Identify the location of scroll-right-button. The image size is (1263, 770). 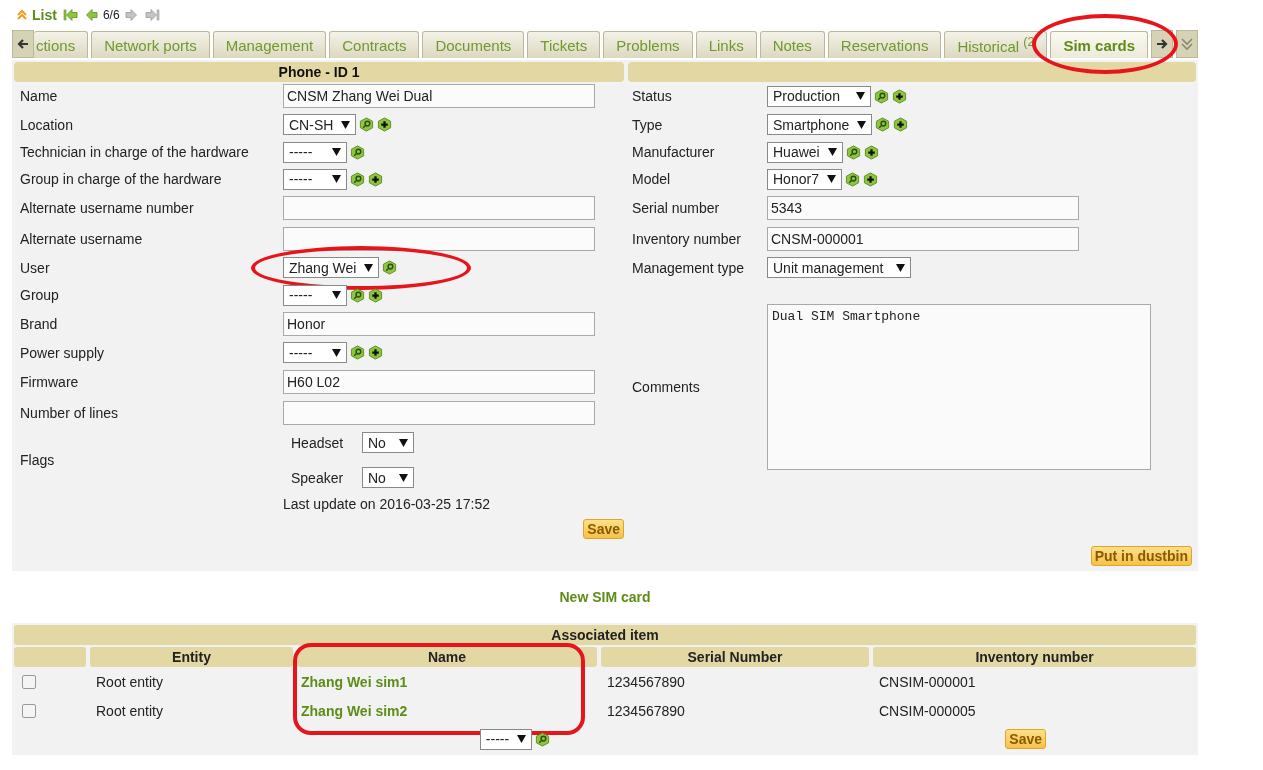
(1162, 44).